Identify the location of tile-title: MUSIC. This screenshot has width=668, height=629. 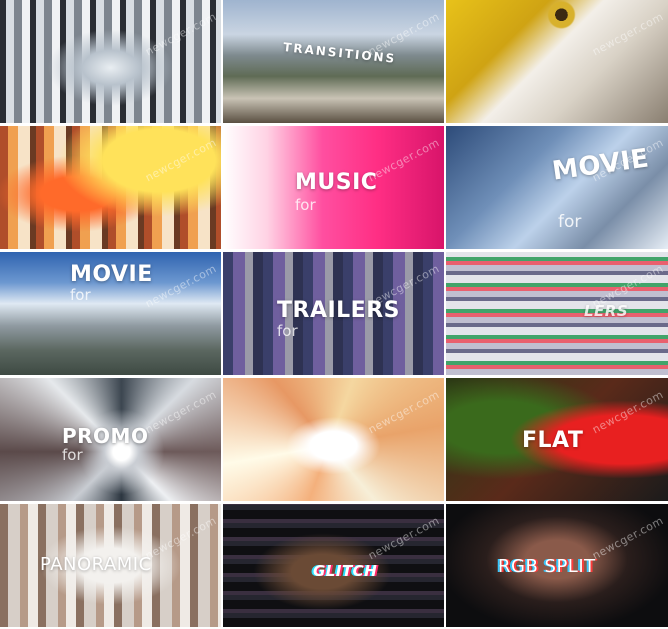
(336, 182).